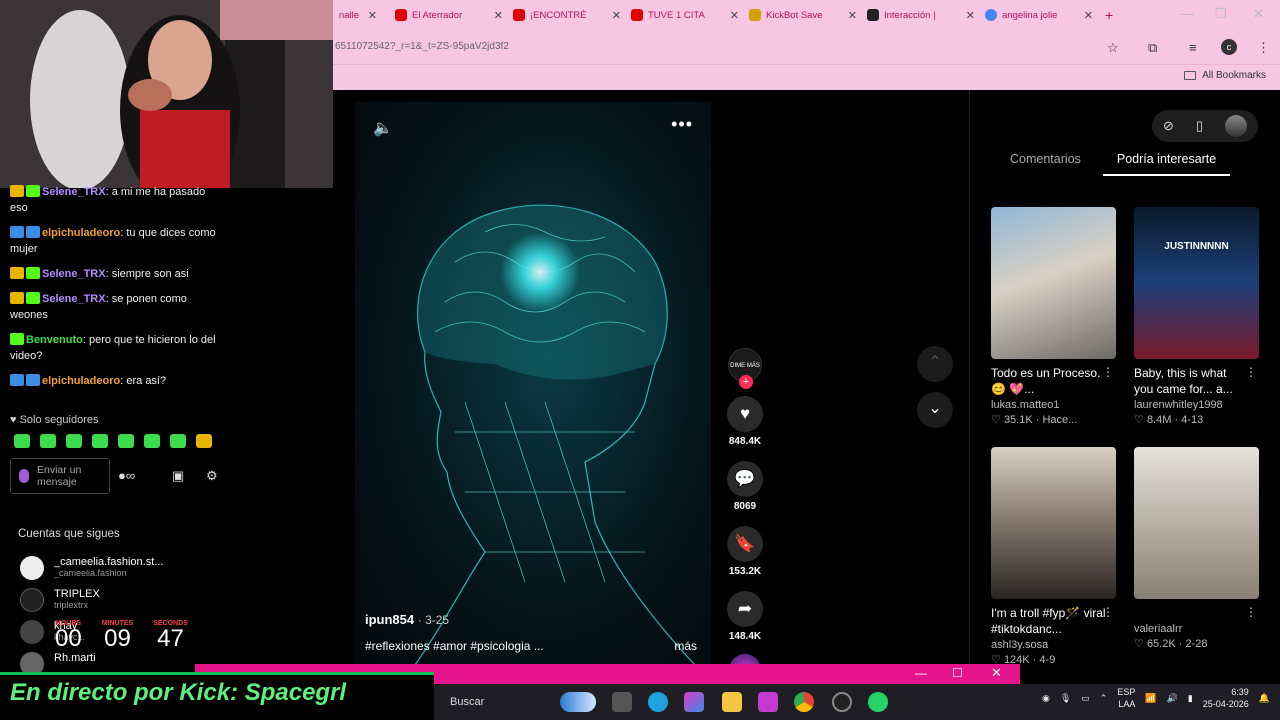 The width and height of the screenshot is (1280, 720). Describe the element at coordinates (1229, 47) in the screenshot. I see `profile-avatar: c` at that location.